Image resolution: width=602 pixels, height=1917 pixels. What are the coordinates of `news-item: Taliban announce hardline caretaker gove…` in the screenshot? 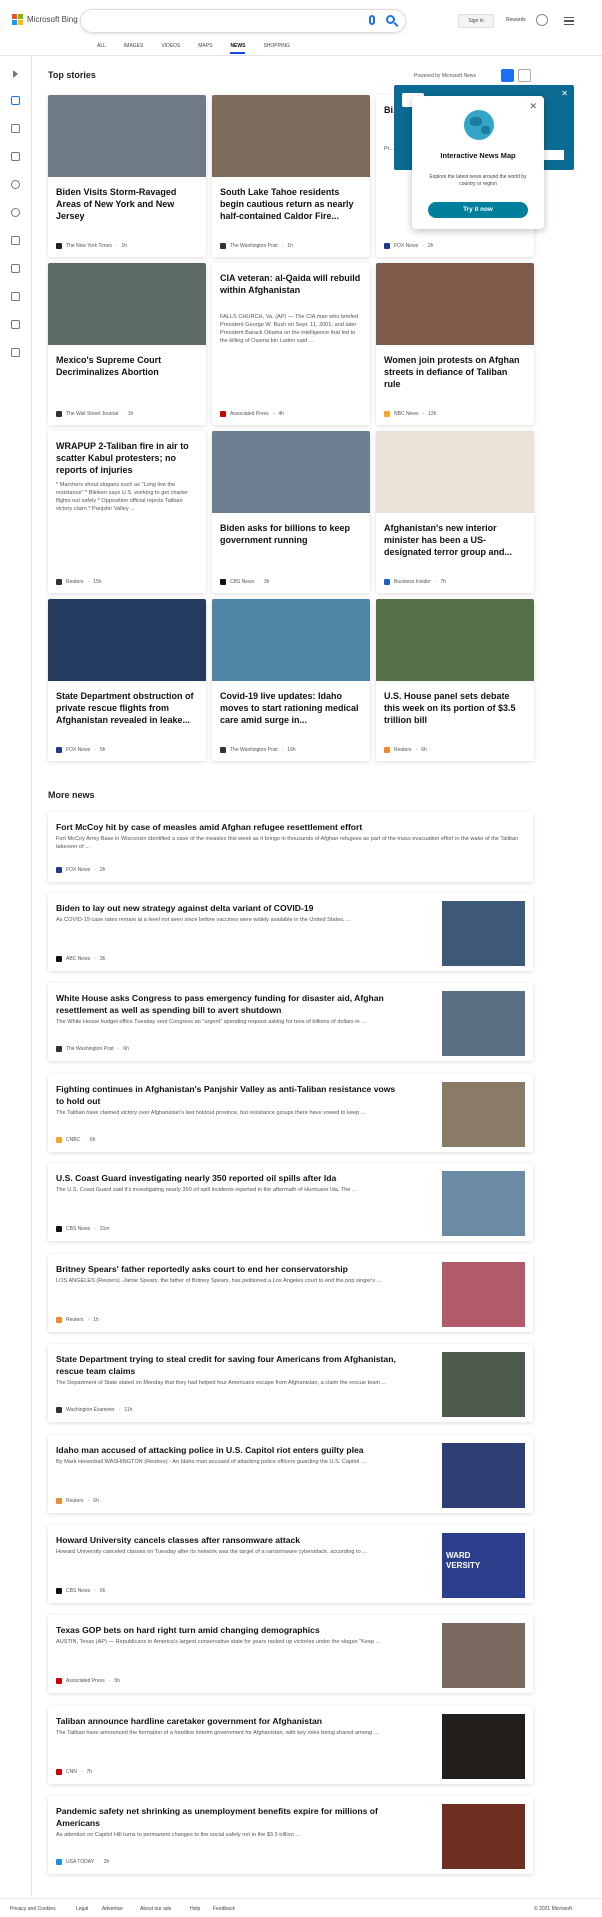 It's located at (290, 1745).